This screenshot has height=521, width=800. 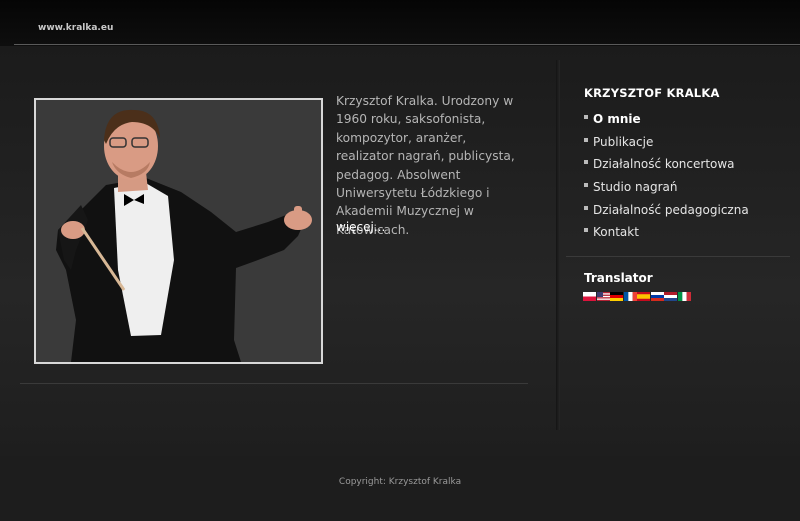 What do you see at coordinates (666, 119) in the screenshot?
I see `menu-item-o-mnie: O mnie` at bounding box center [666, 119].